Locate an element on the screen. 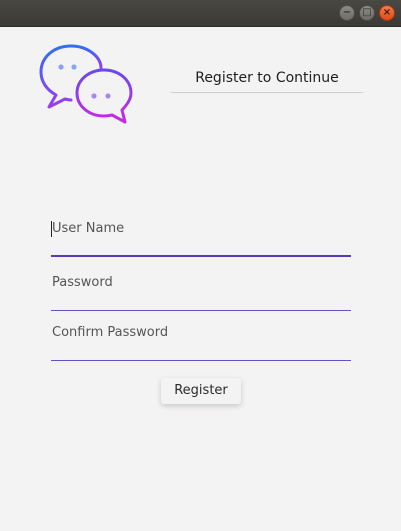  title-bar: − □ × is located at coordinates (200, 13).